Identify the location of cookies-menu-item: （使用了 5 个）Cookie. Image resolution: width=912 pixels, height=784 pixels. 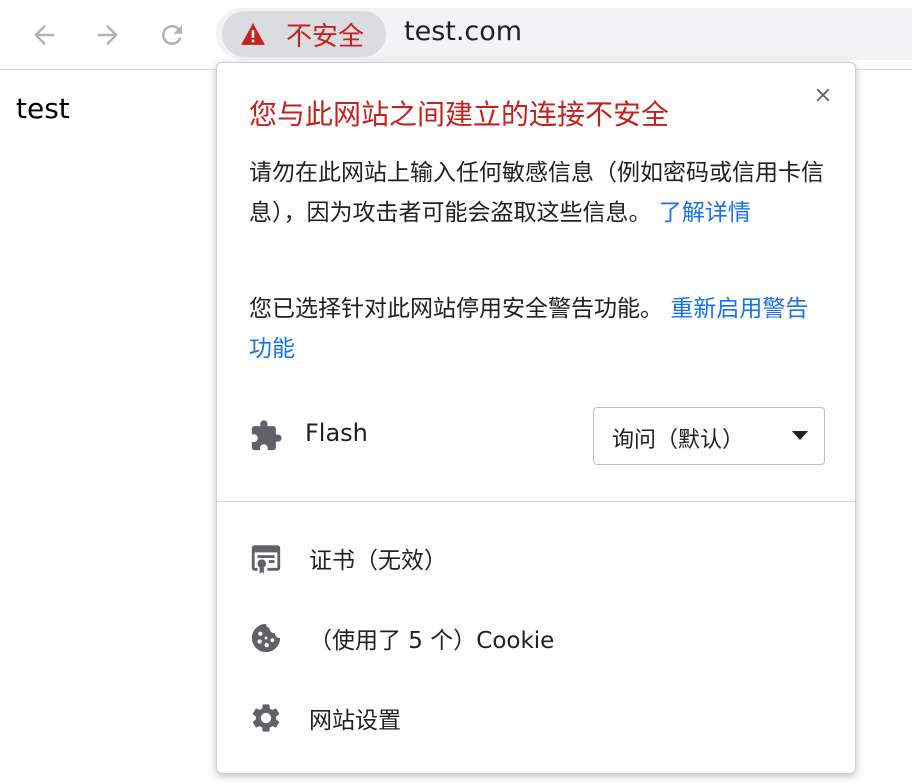
(536, 637).